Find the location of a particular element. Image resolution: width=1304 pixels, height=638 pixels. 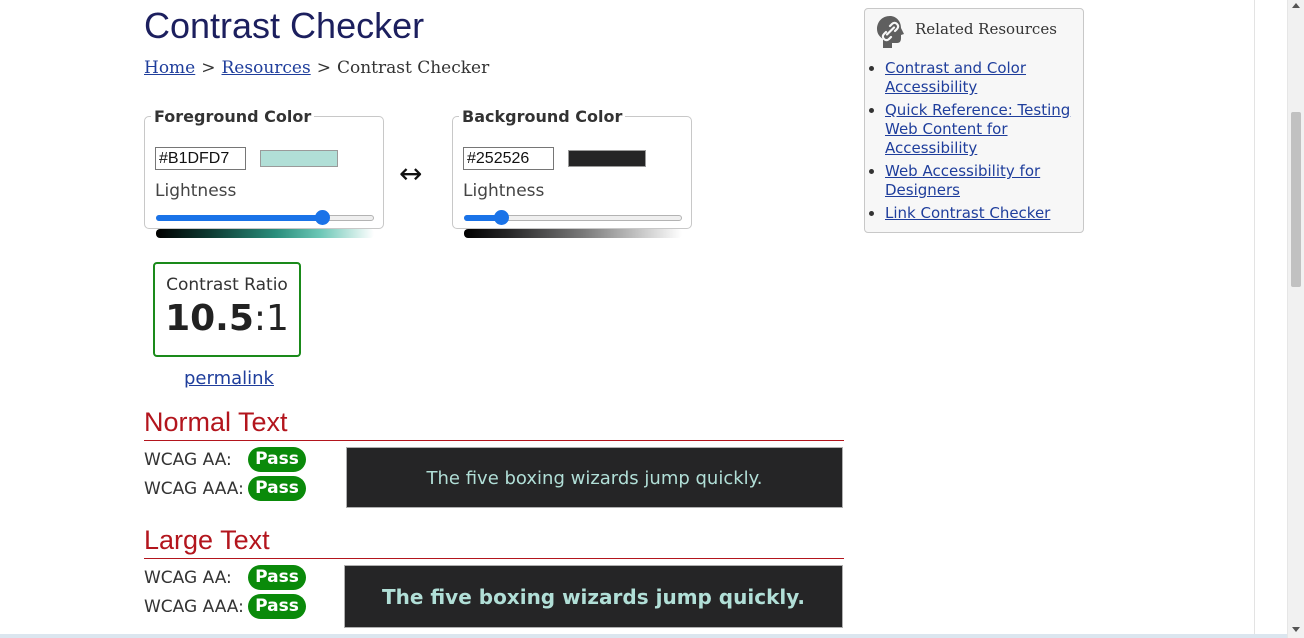

window-bottom-edge is located at coordinates (643, 636).